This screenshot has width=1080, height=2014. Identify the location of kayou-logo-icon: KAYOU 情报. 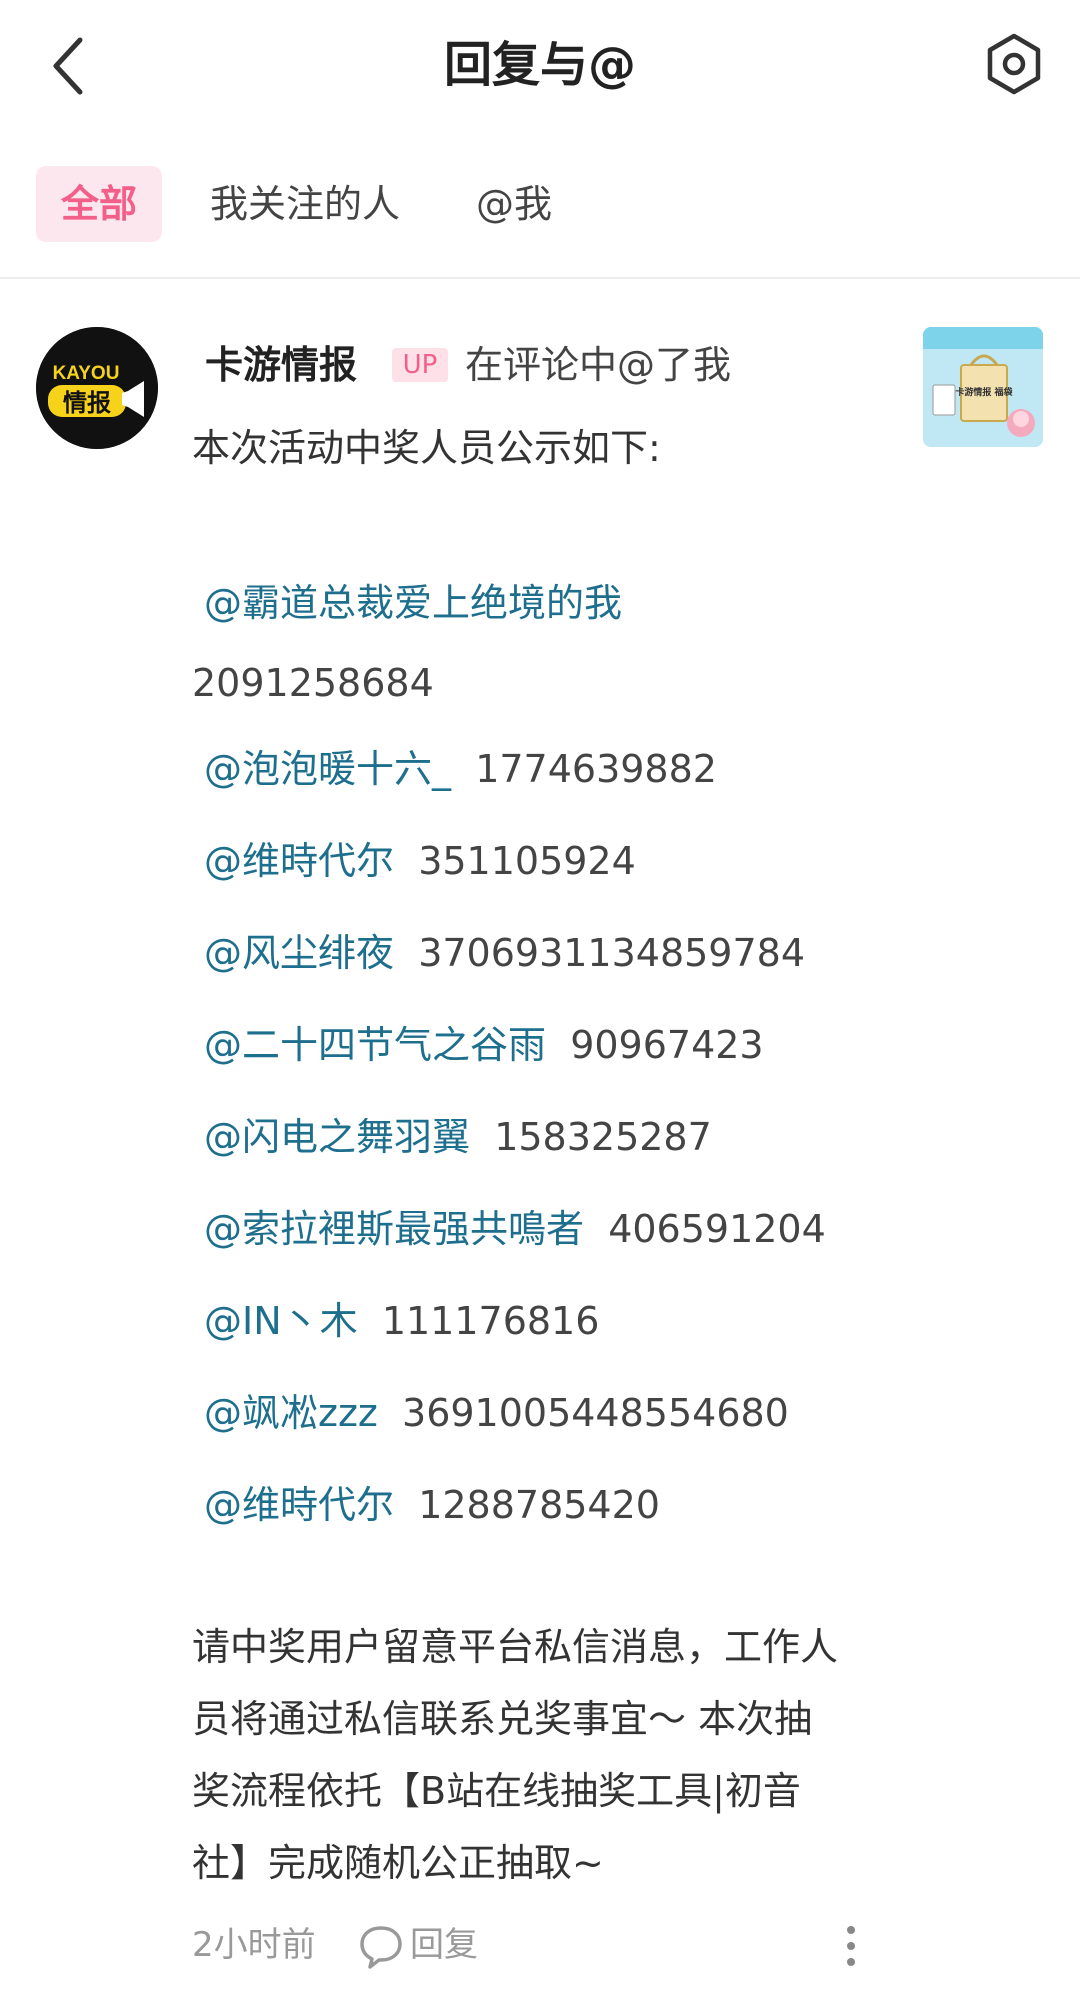
(97, 388).